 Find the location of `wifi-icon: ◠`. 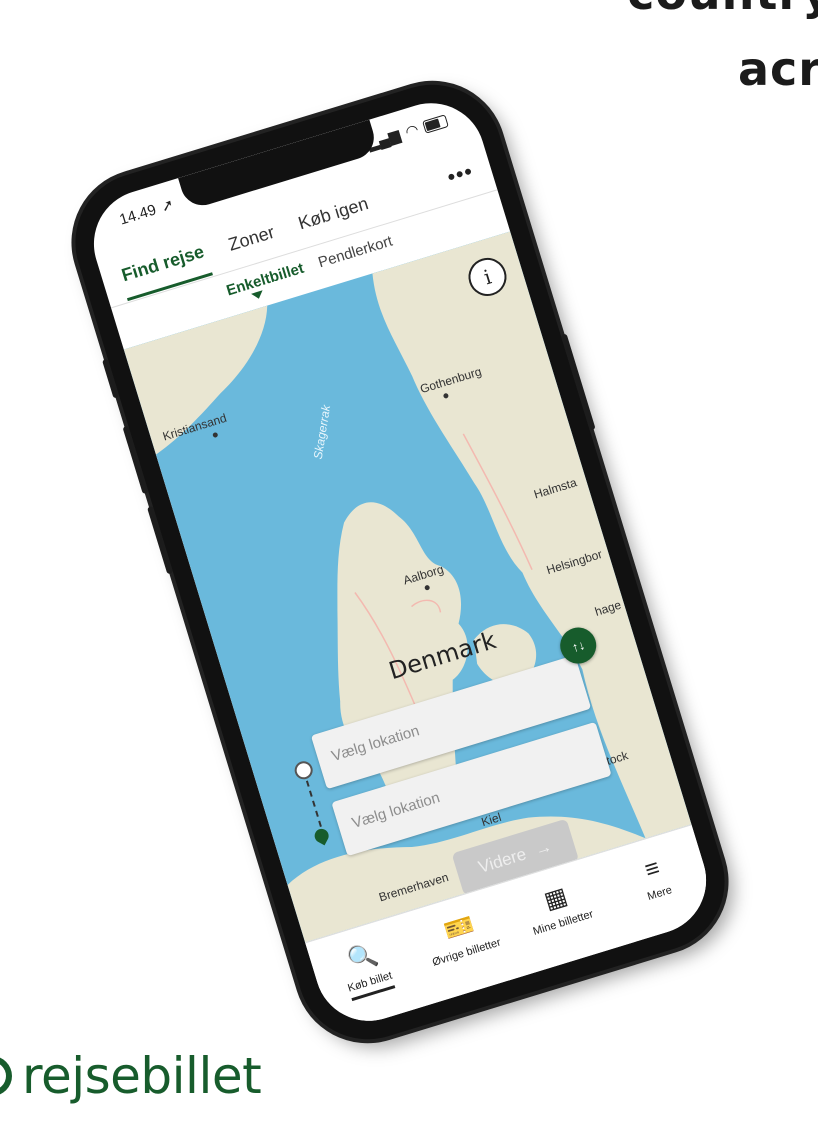

wifi-icon: ◠ is located at coordinates (412, 131).